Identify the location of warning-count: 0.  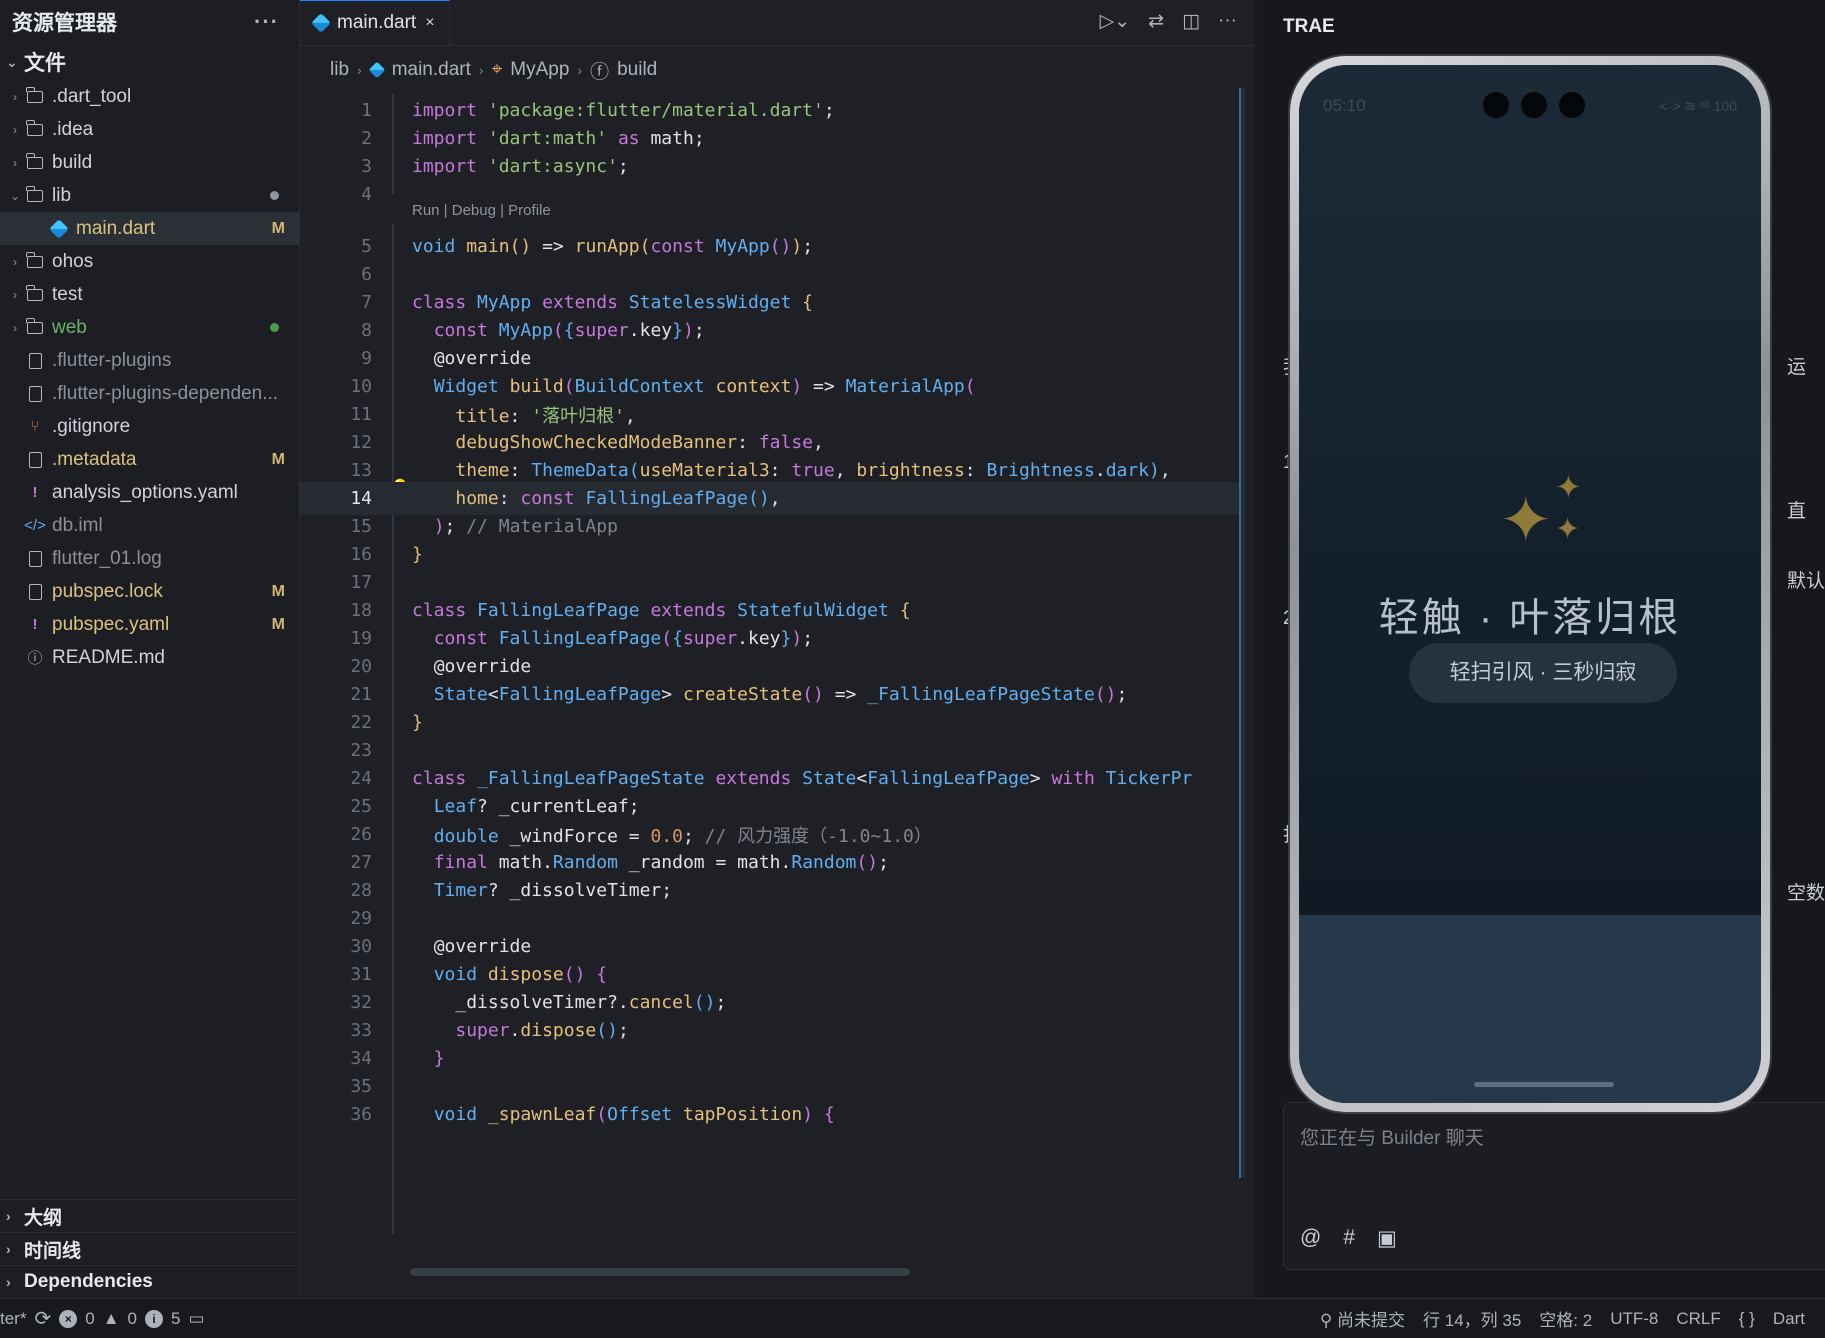
(132, 1319).